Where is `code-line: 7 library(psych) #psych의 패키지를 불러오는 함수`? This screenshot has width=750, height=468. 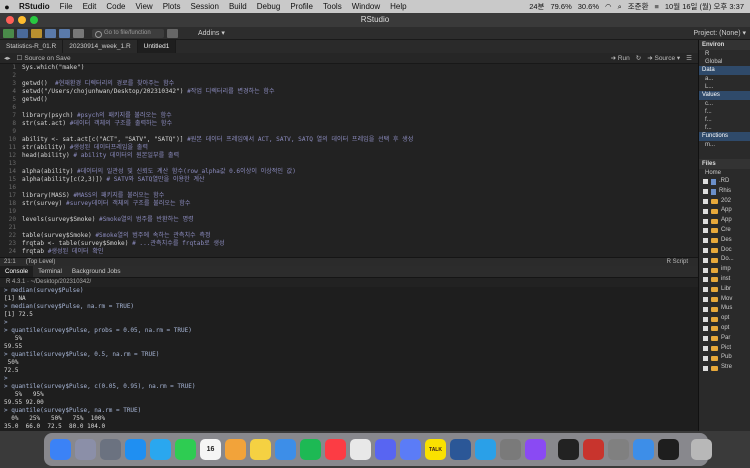
code-line: 7 library(psych) #psych의 패키지를 불러오는 함수 is located at coordinates (349, 116).